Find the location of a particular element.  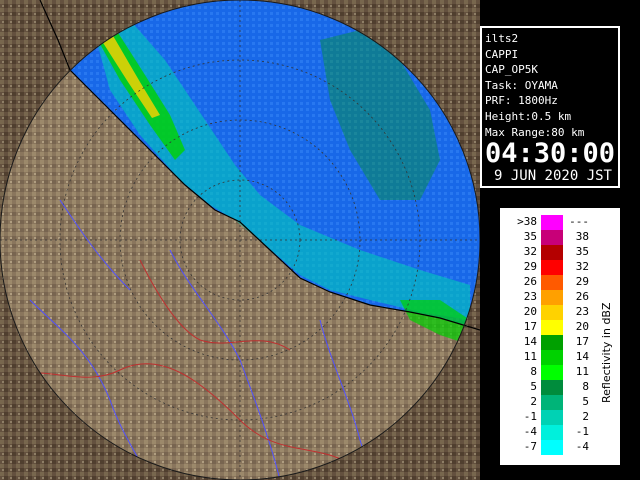

legend-upper: 29 is located at coordinates (582, 281).